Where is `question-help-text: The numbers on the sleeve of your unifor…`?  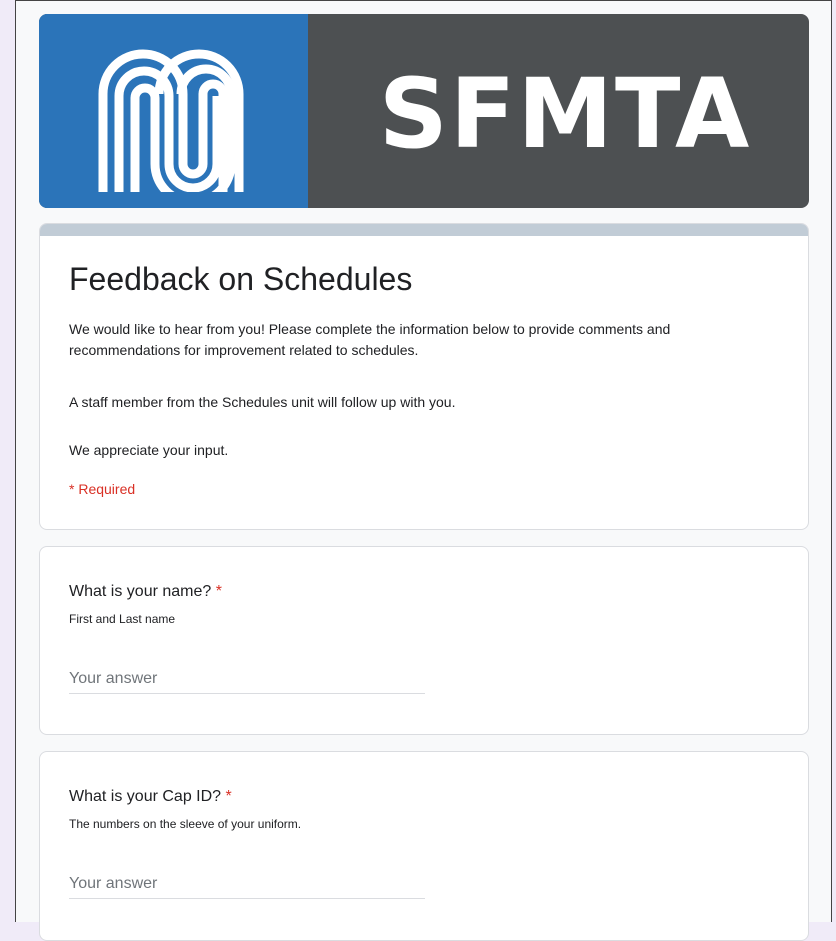 question-help-text: The numbers on the sleeve of your unifor… is located at coordinates (185, 824).